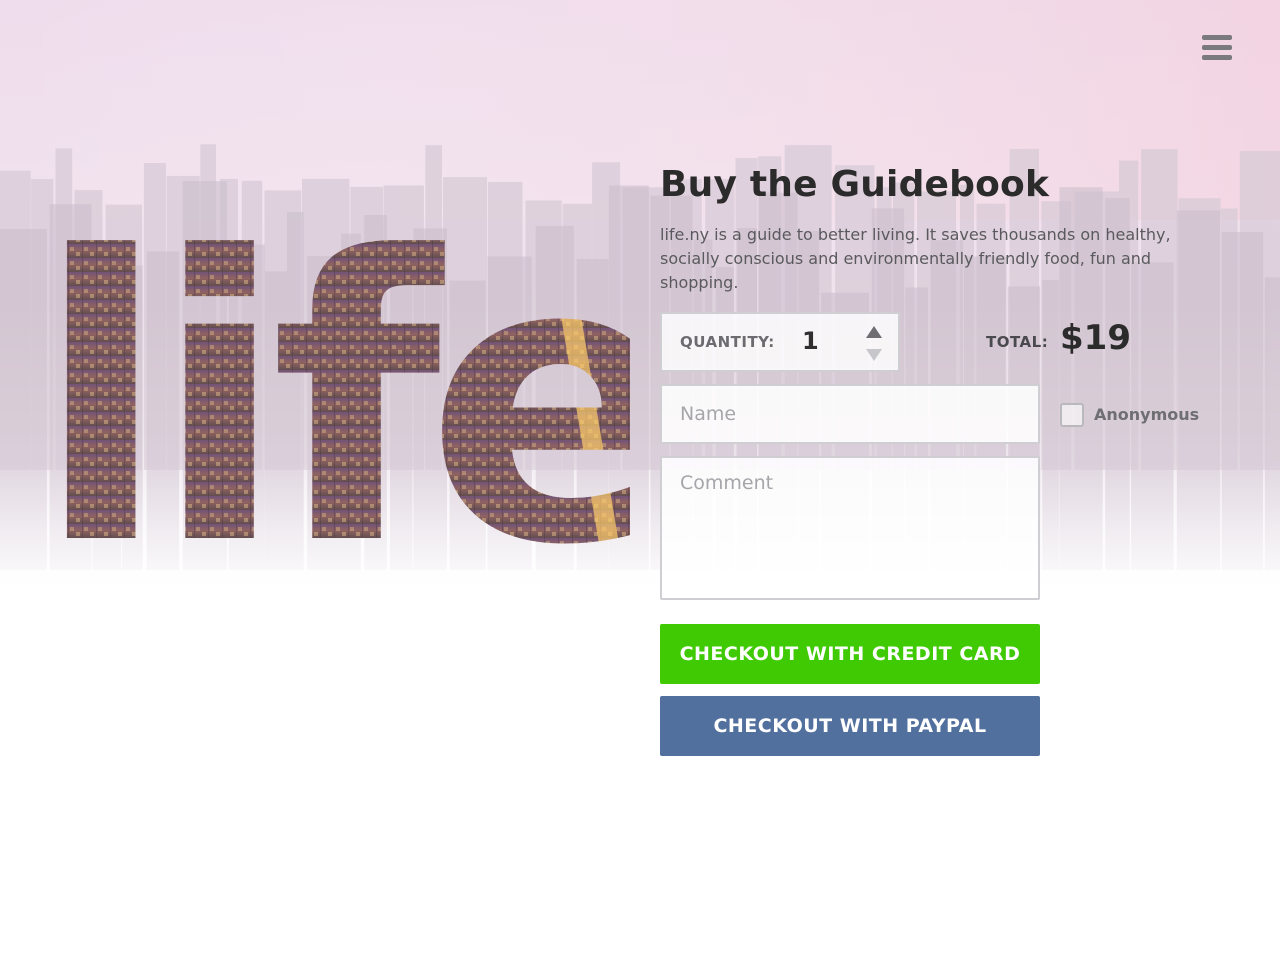 This screenshot has height=960, width=1280. What do you see at coordinates (874, 355) in the screenshot?
I see `triangle-down-icon` at bounding box center [874, 355].